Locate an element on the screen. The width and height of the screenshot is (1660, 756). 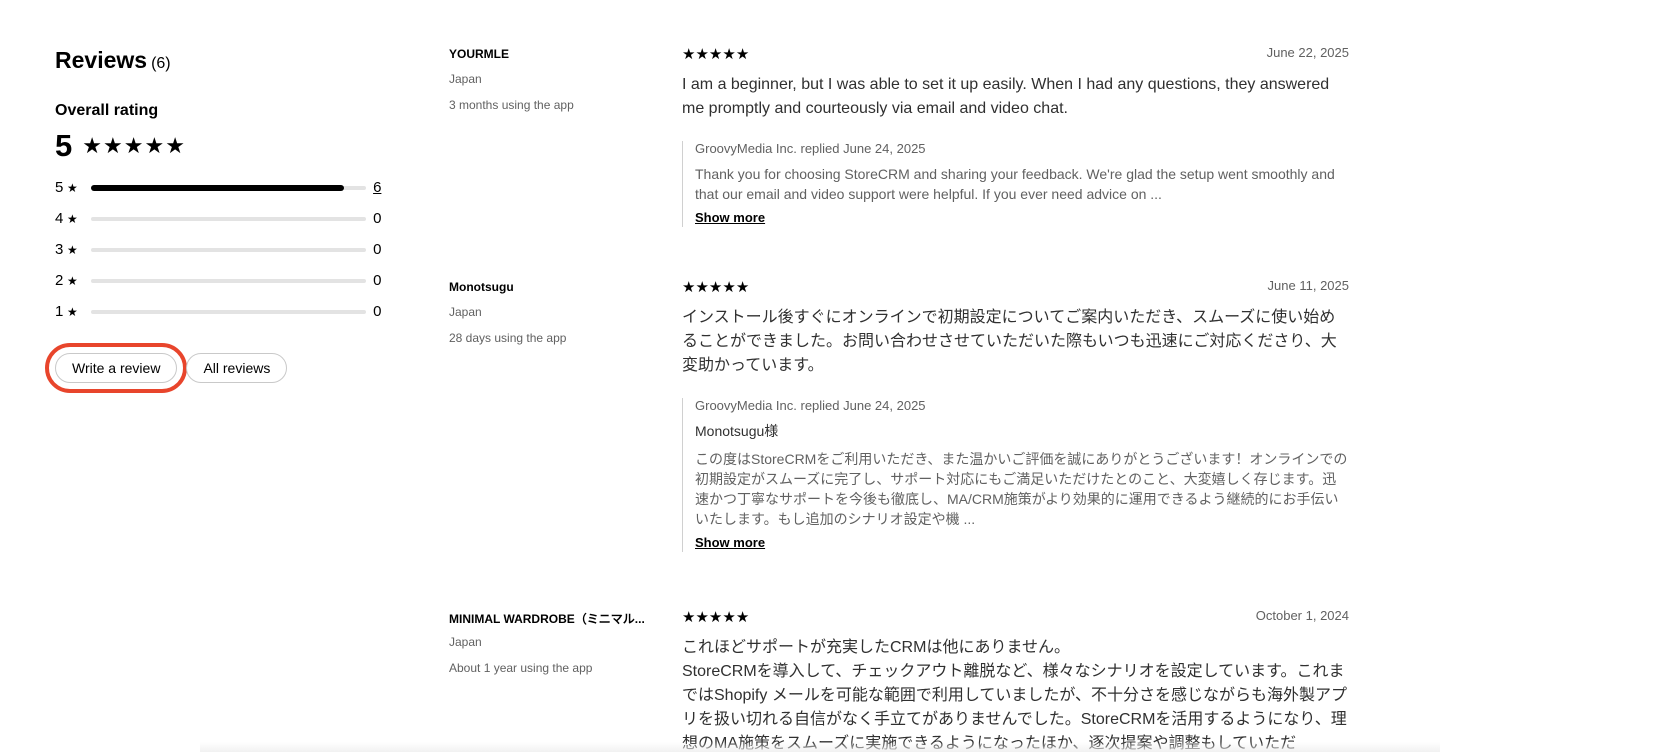
rating-row-4: 4 ★ 0 is located at coordinates (220, 218).